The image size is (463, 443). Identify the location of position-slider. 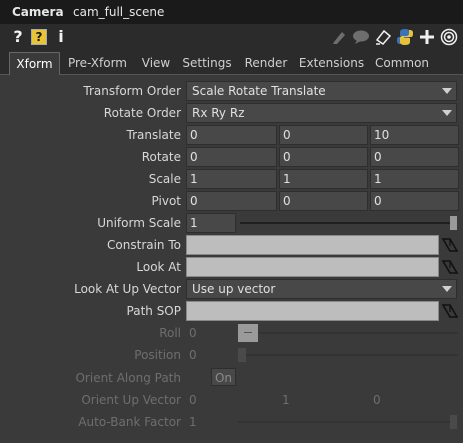
(352, 355).